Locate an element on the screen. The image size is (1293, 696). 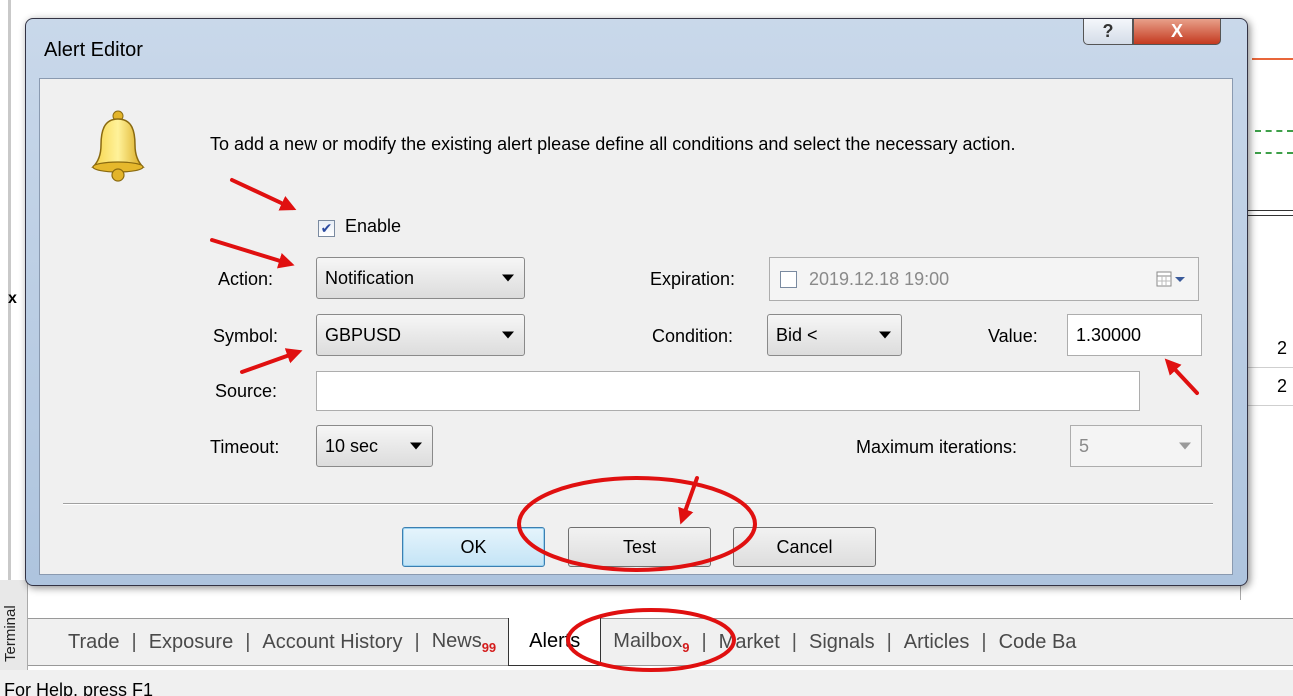
max-iterations-label: Maximum iterations: is located at coordinates (937, 447).